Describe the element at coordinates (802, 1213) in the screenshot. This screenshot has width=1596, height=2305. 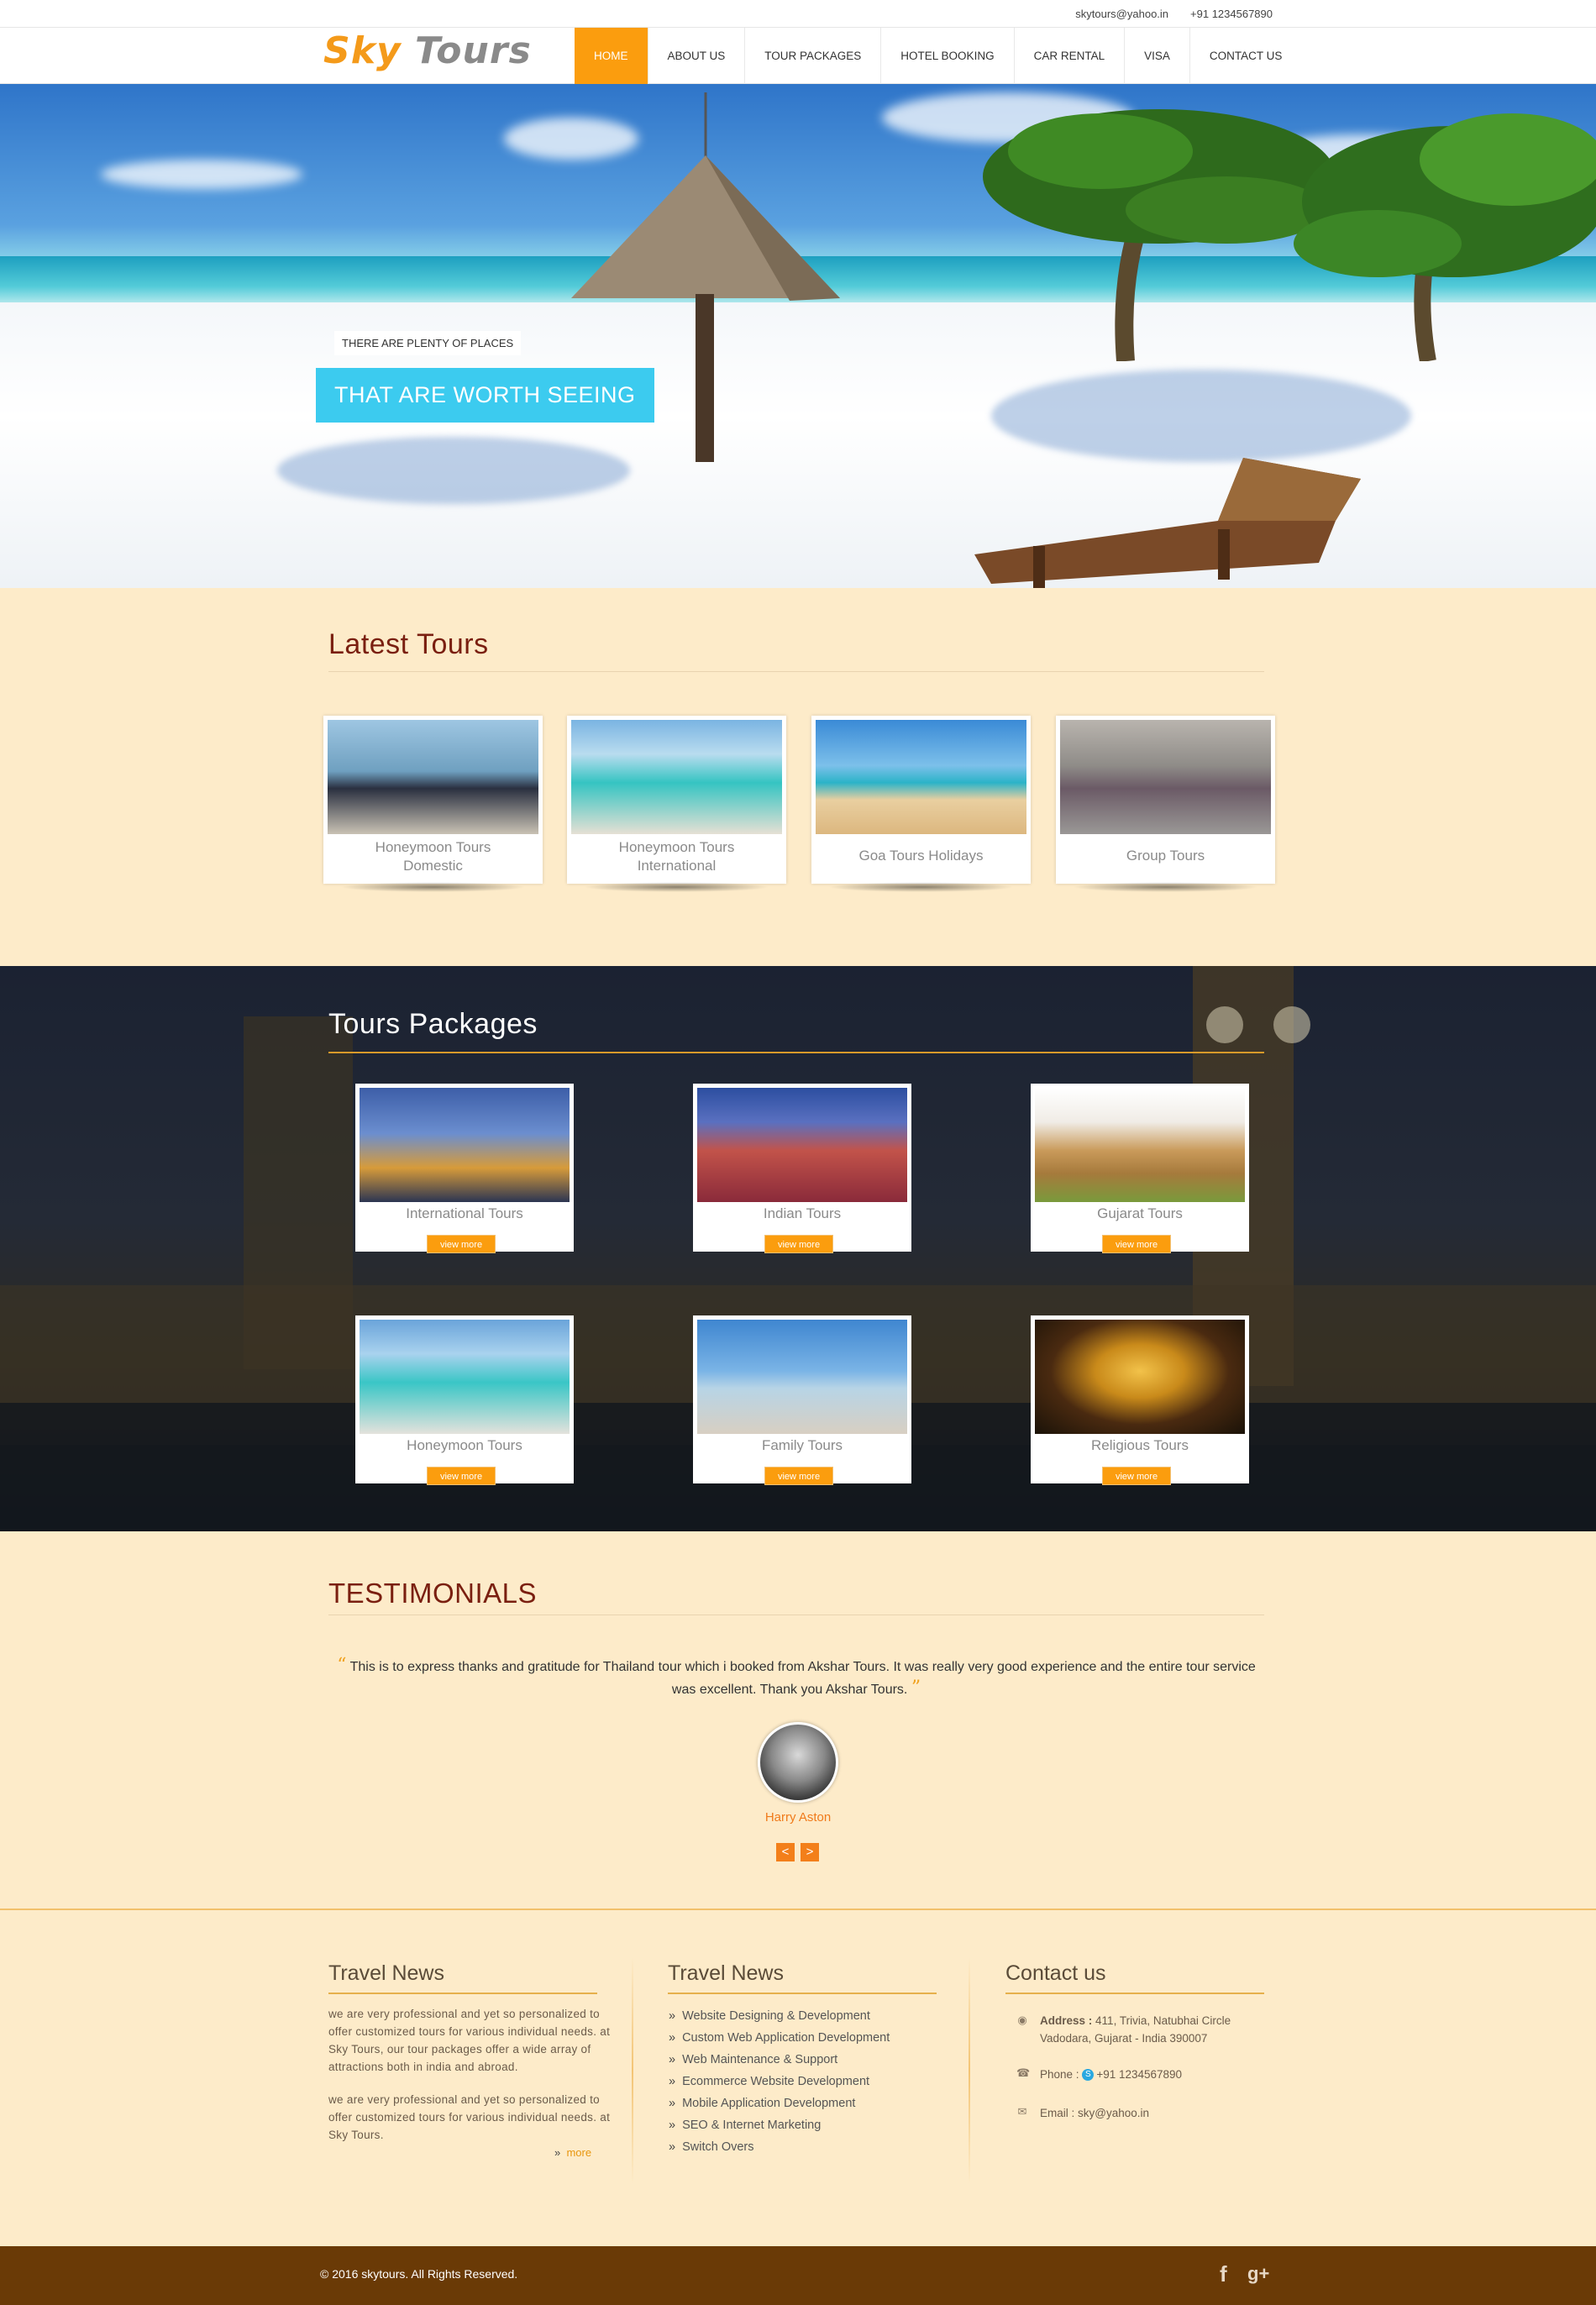
I see `package-caption: Indian Tours` at that location.